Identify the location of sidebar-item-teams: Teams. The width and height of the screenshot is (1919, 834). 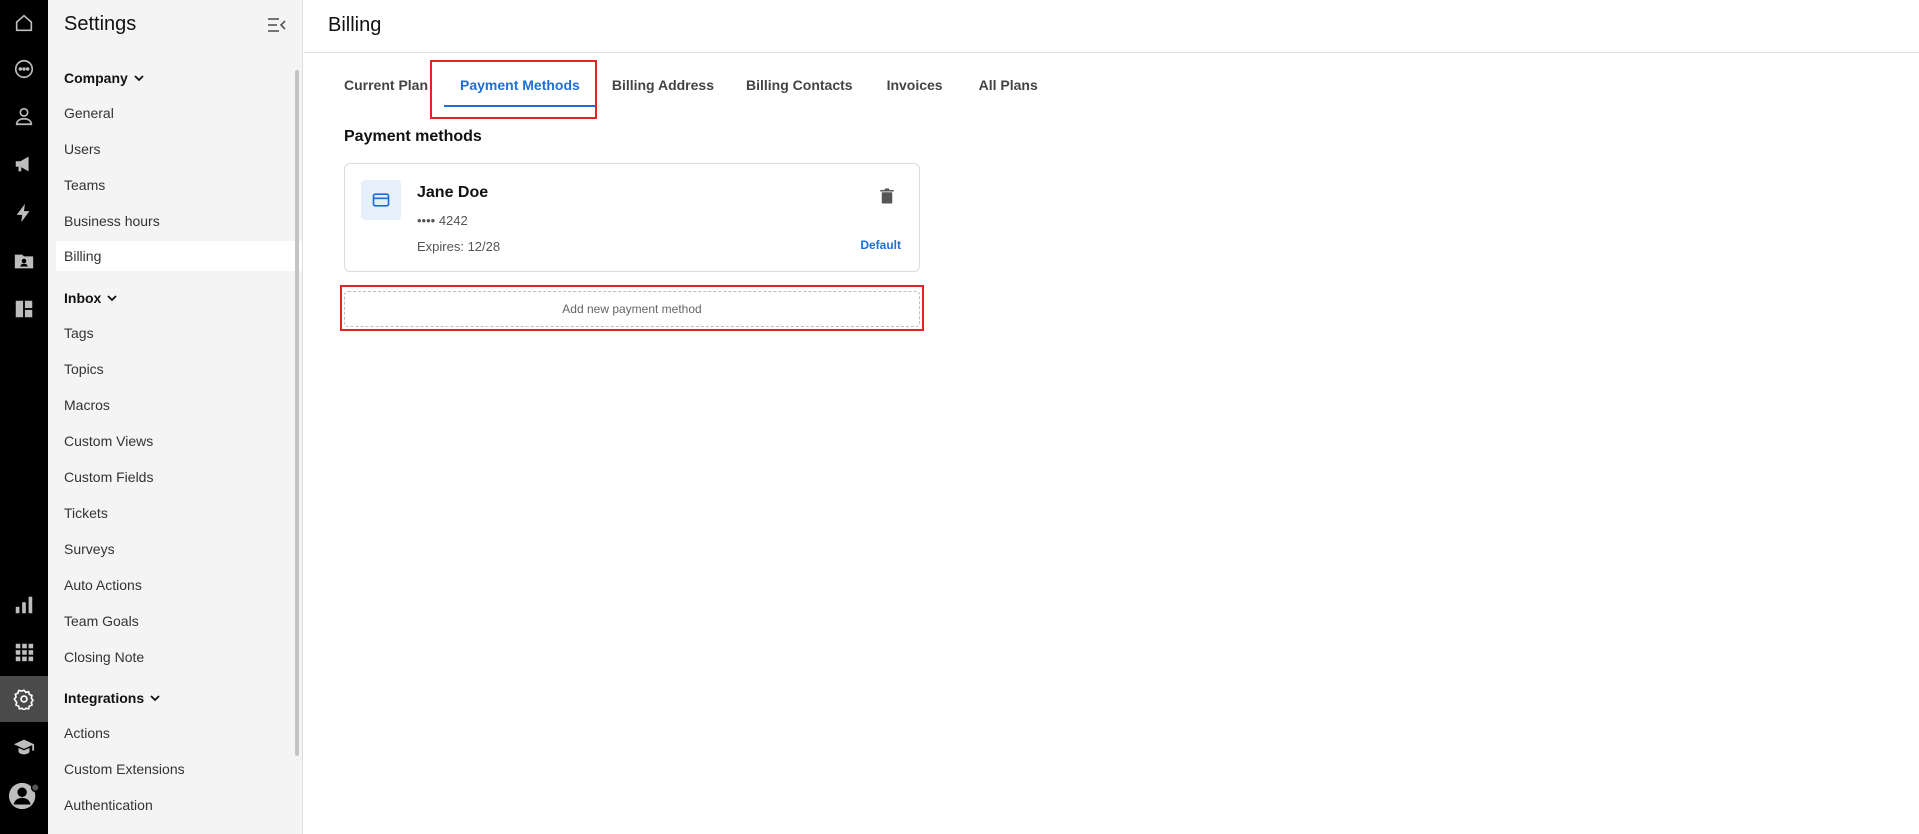
(179, 185).